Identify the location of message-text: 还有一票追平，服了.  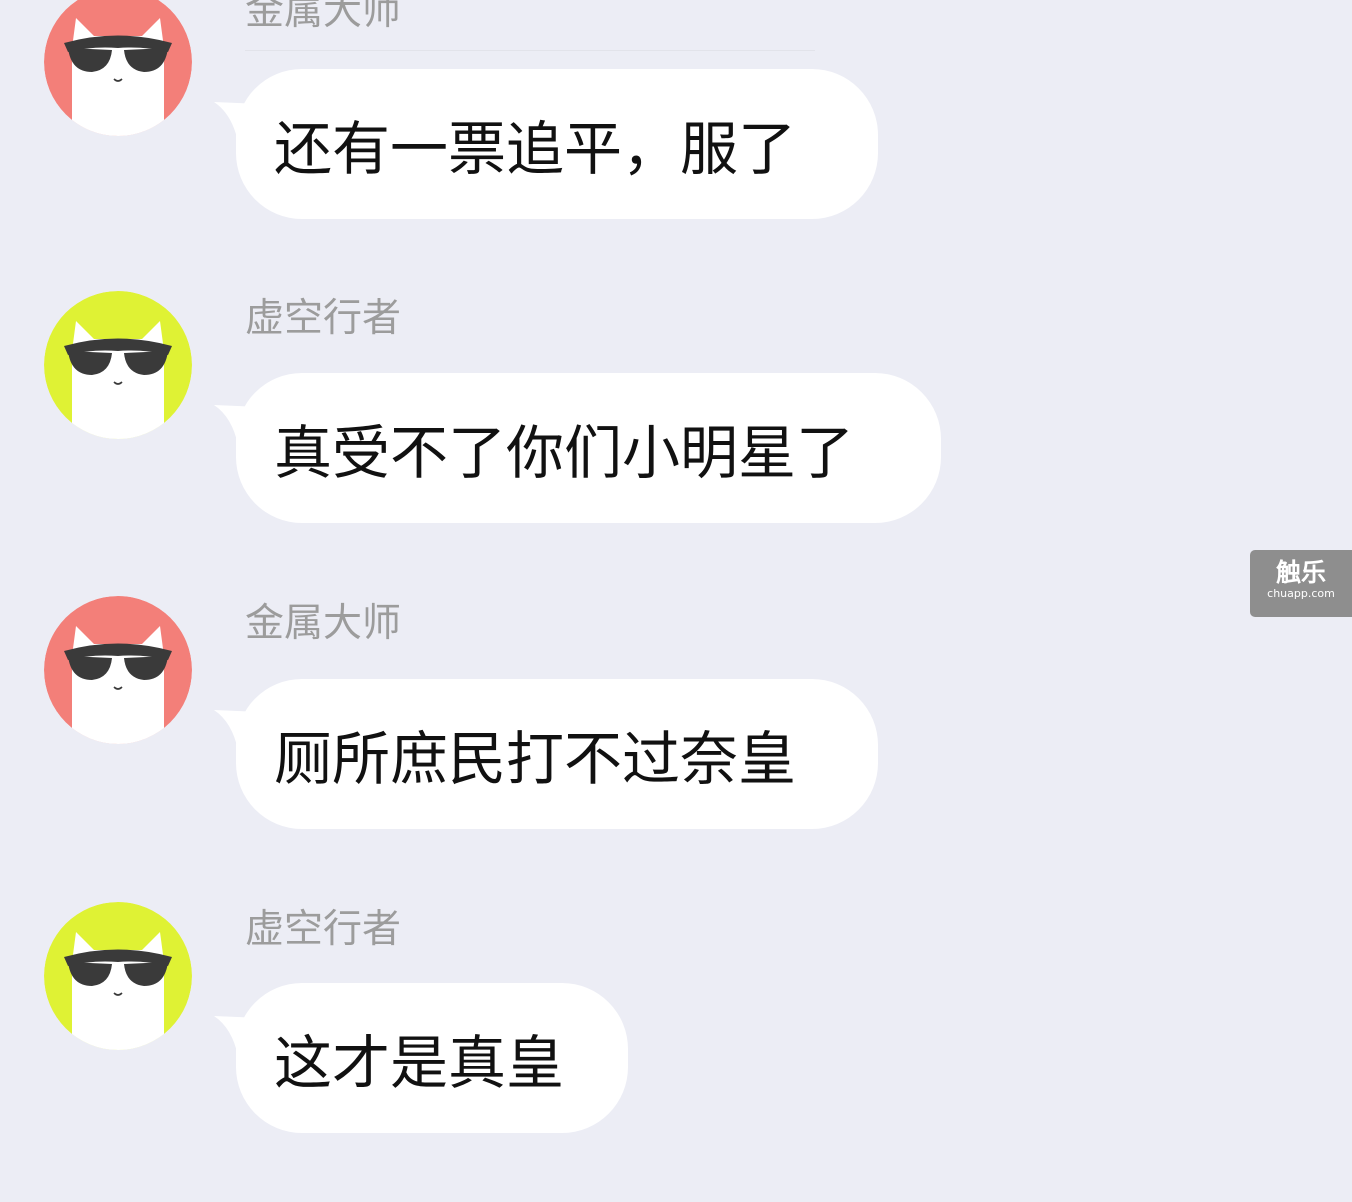
(535, 149).